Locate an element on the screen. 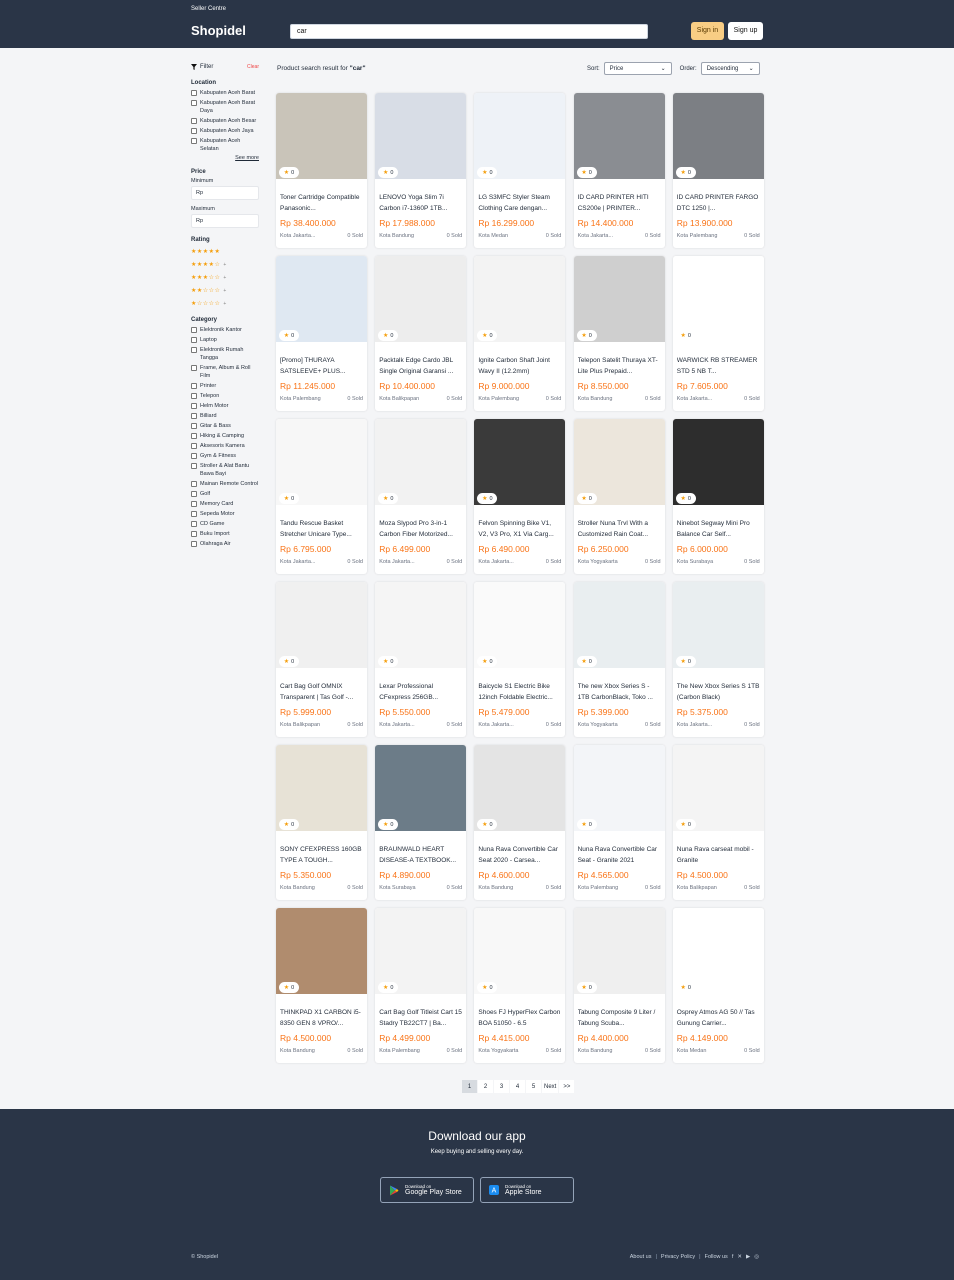  category-option: Elektronik Rumah Tangga is located at coordinates (225, 354).